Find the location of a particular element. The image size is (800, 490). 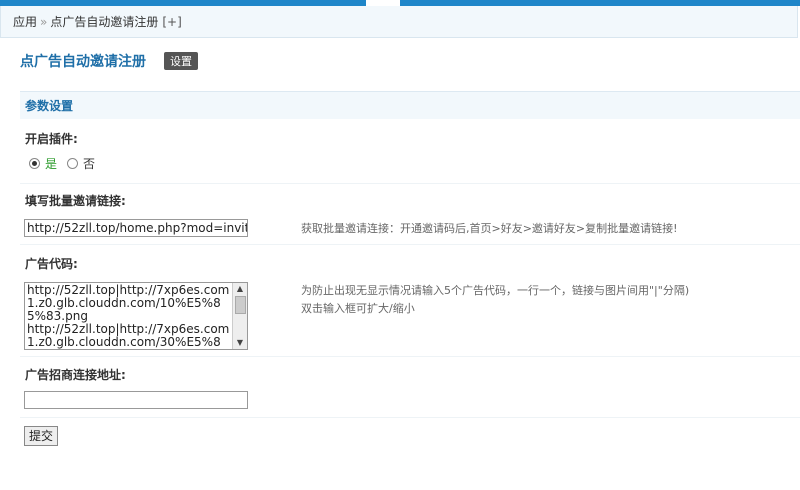

section-header: 参数设置 is located at coordinates (410, 105).